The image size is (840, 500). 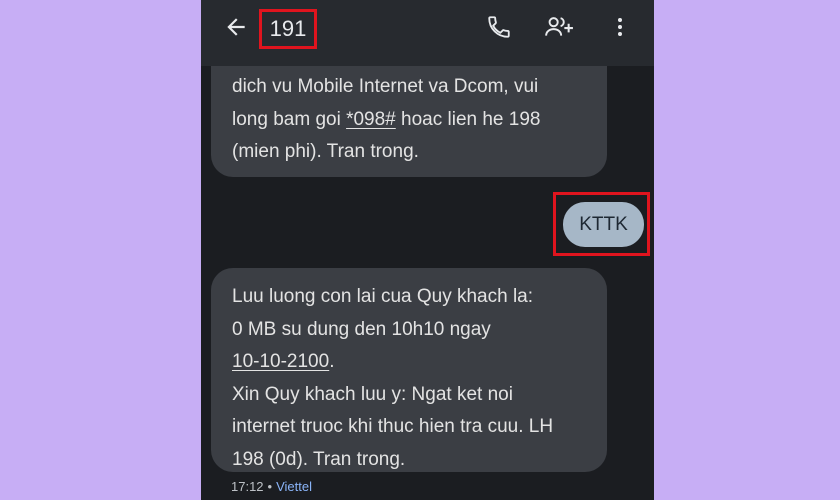 What do you see at coordinates (319, 459) in the screenshot?
I see `message-line: 198 (0d). Tran trong.` at bounding box center [319, 459].